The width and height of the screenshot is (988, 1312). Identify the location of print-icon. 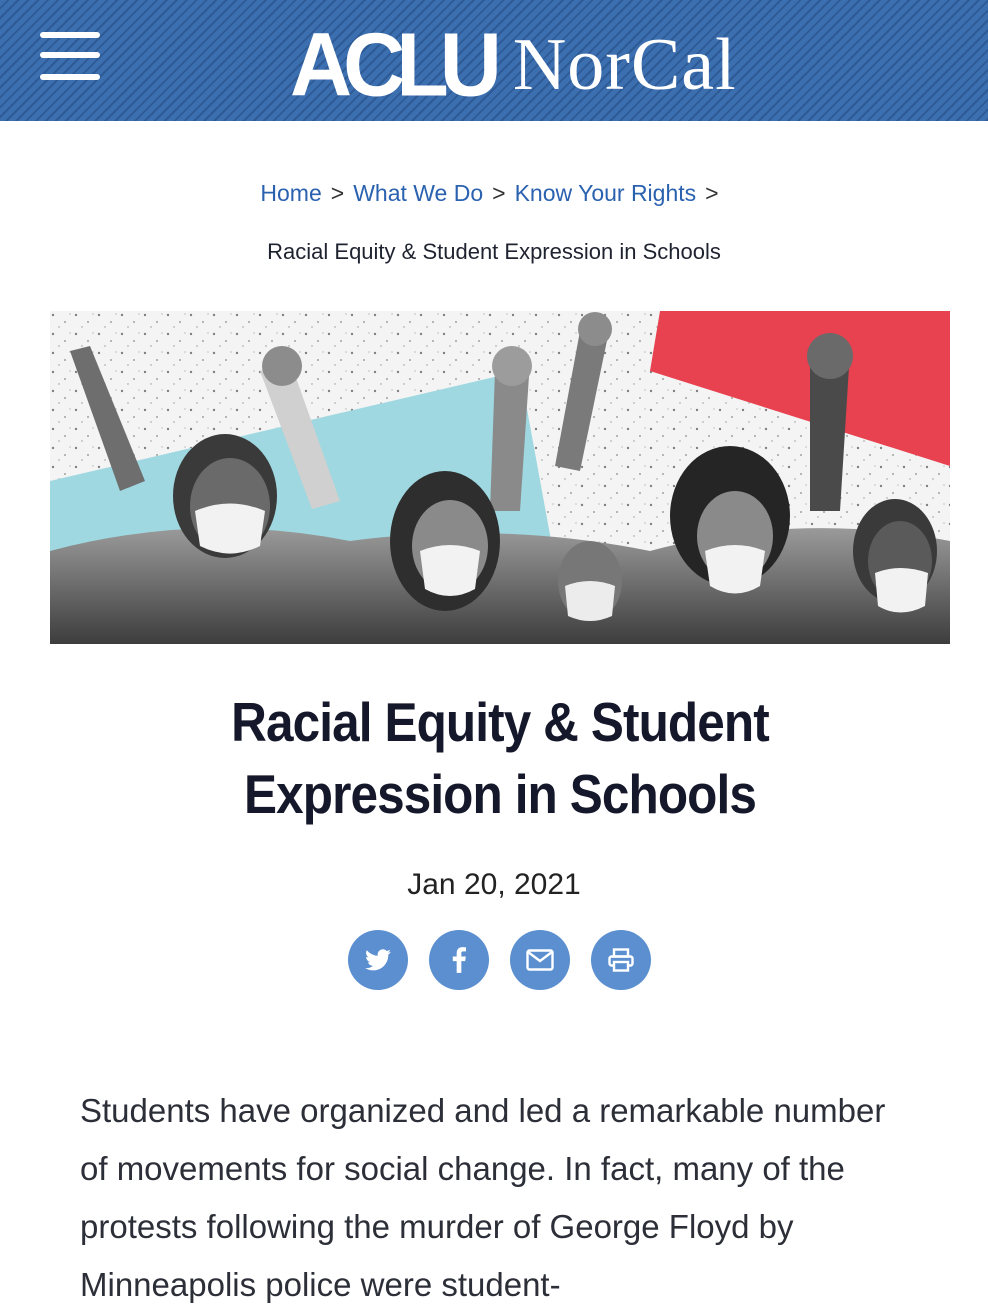
(621, 960).